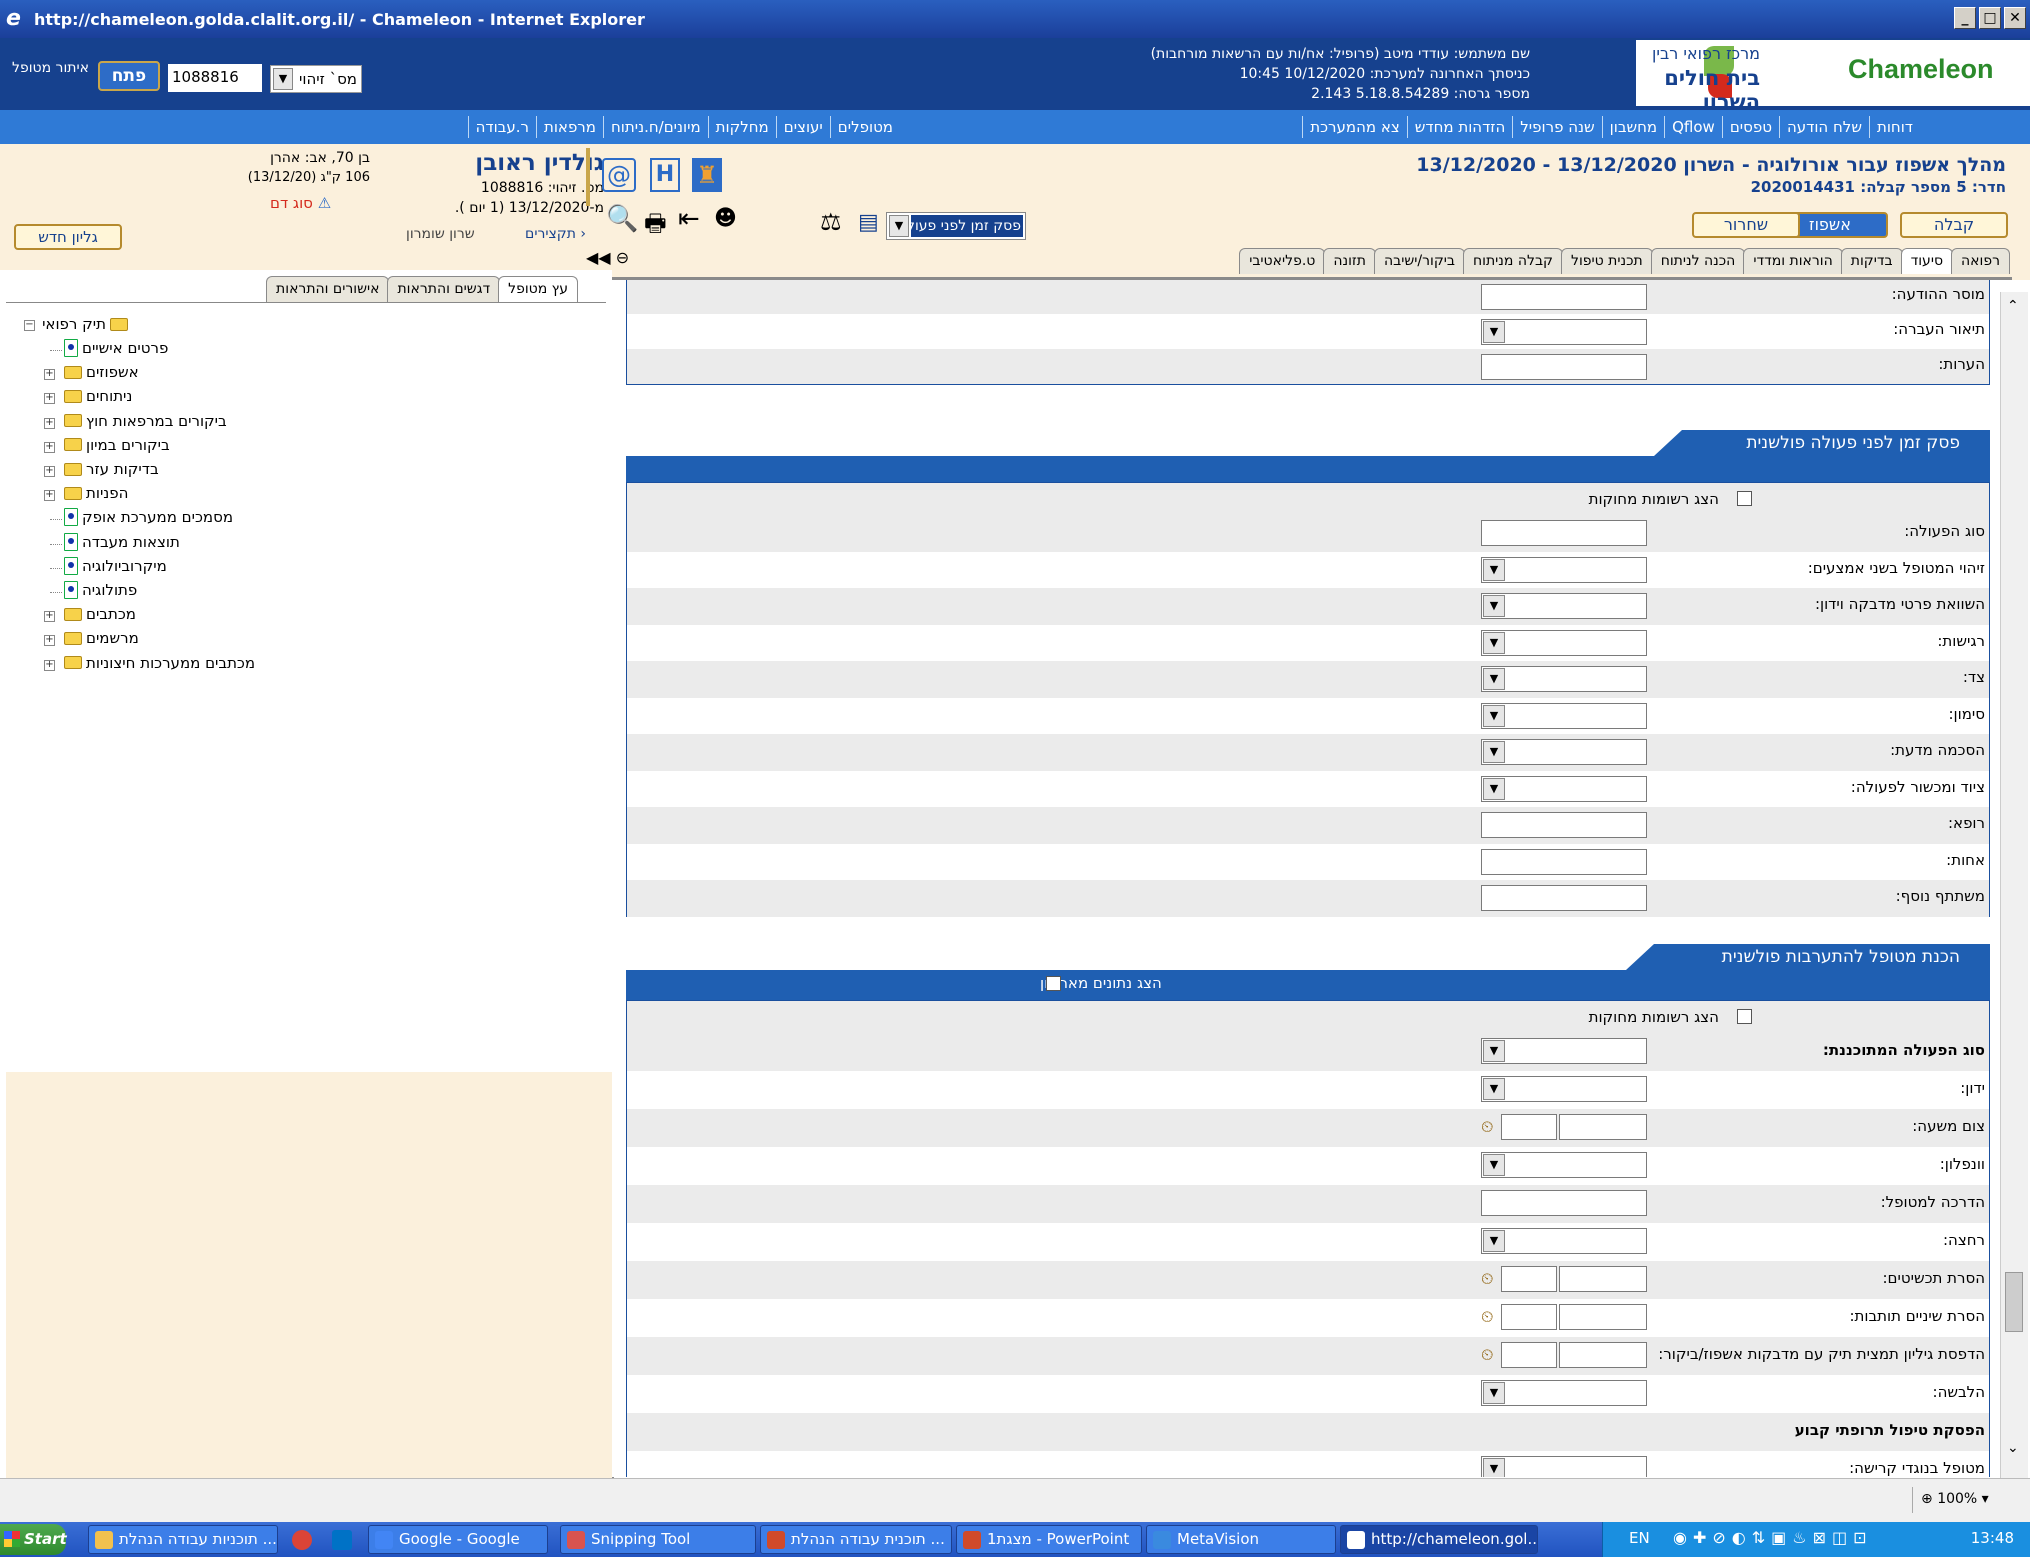 The height and width of the screenshot is (1557, 2030). I want to click on patient-search-label: איתור מטופל, so click(50, 68).